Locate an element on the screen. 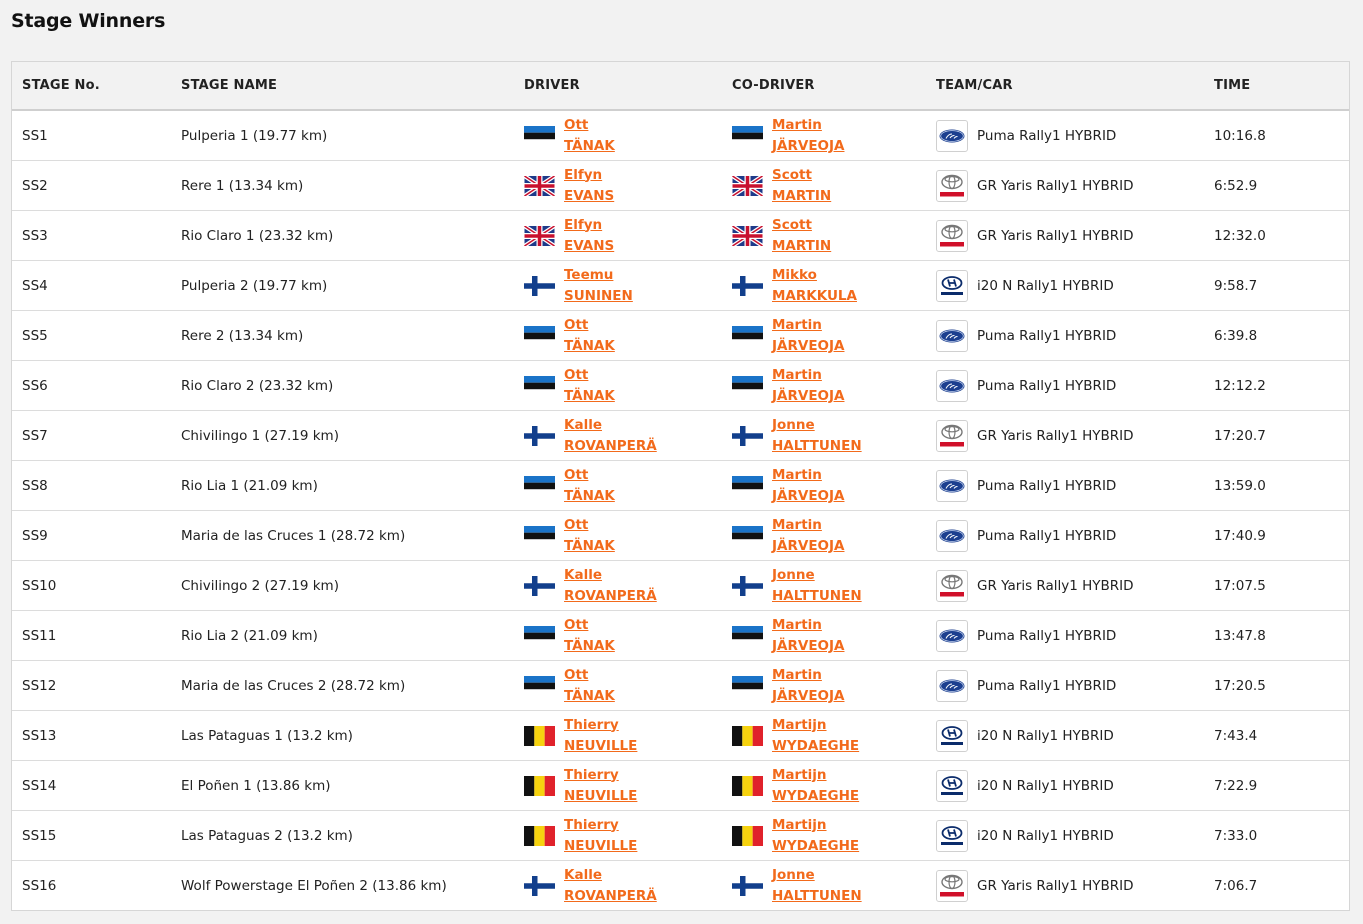 The height and width of the screenshot is (924, 1363). driver-cell: Kalle ROVANPERÄ is located at coordinates (618, 886).